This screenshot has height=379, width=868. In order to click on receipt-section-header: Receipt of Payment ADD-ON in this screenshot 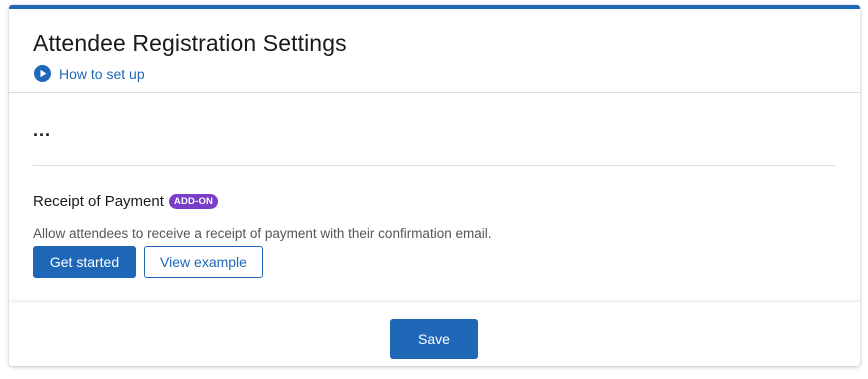, I will do `click(126, 201)`.